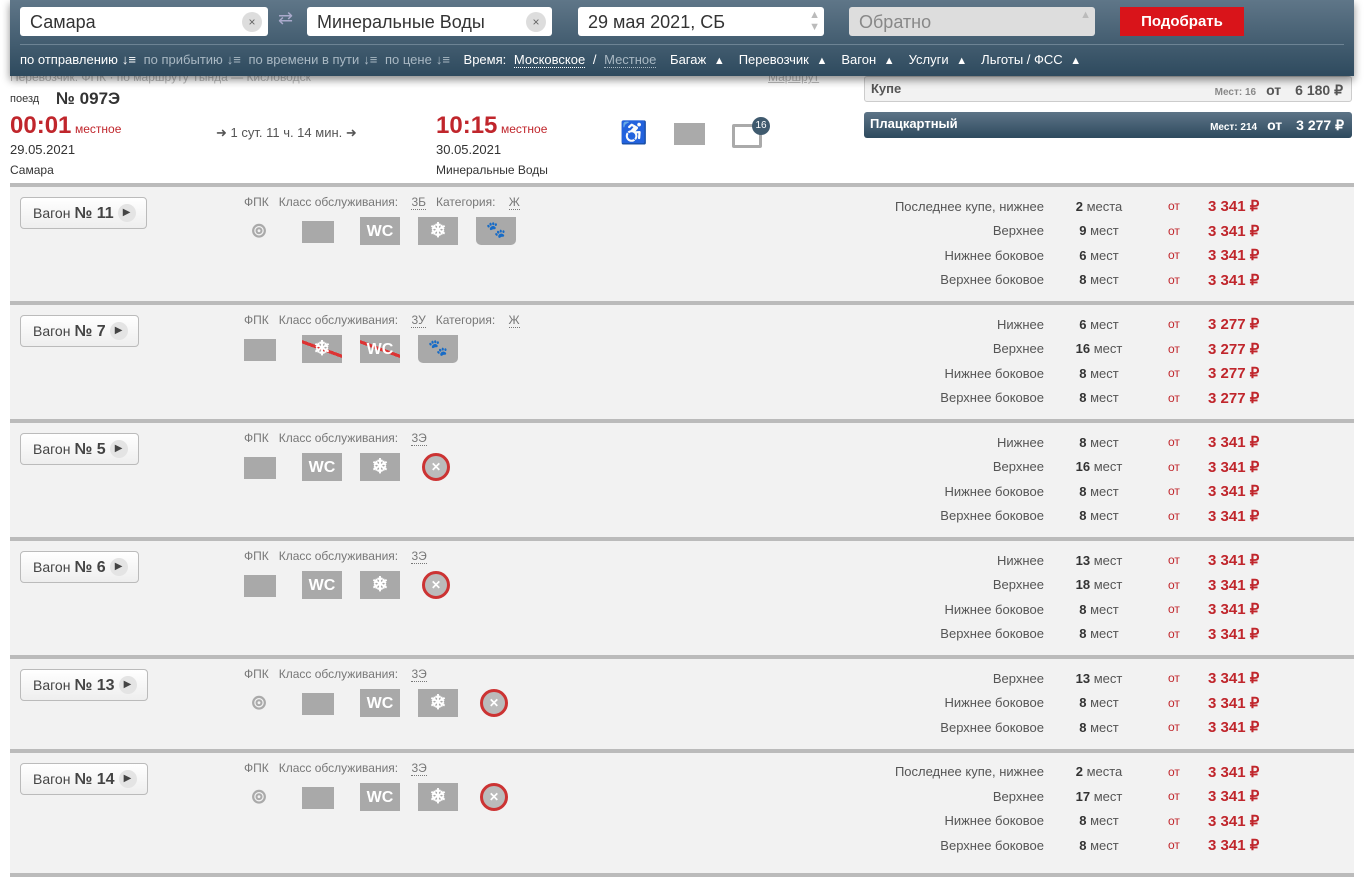  I want to click on seat-row: Верхнее 17 мест от 3 341 ₽, so click(1077, 796).